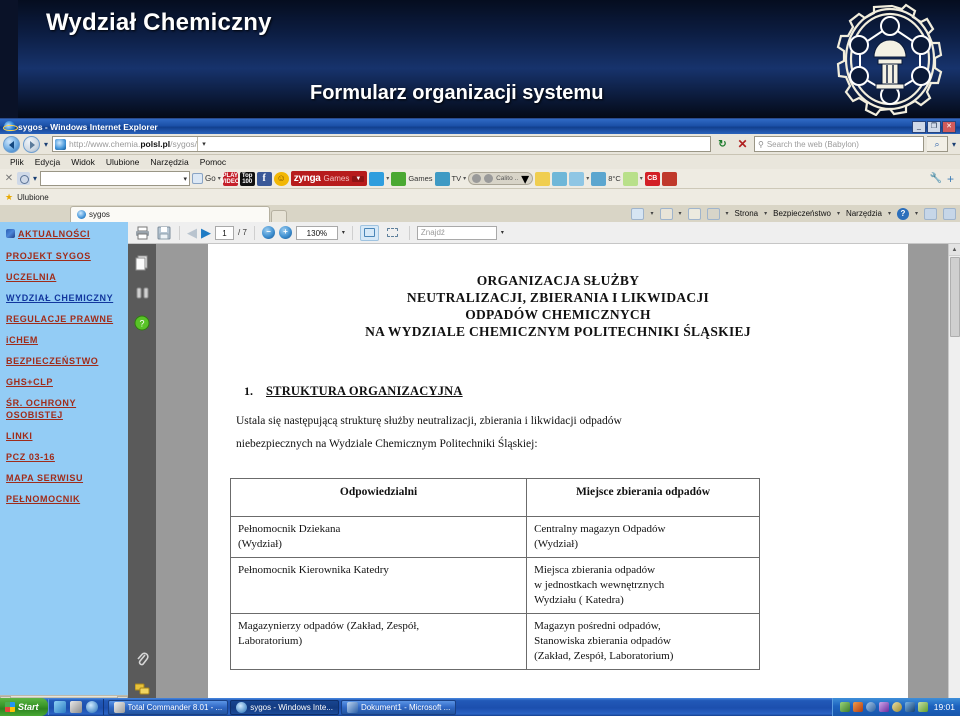 Image resolution: width=960 pixels, height=716 pixels. What do you see at coordinates (902, 213) in the screenshot?
I see `help-icon: ?` at bounding box center [902, 213].